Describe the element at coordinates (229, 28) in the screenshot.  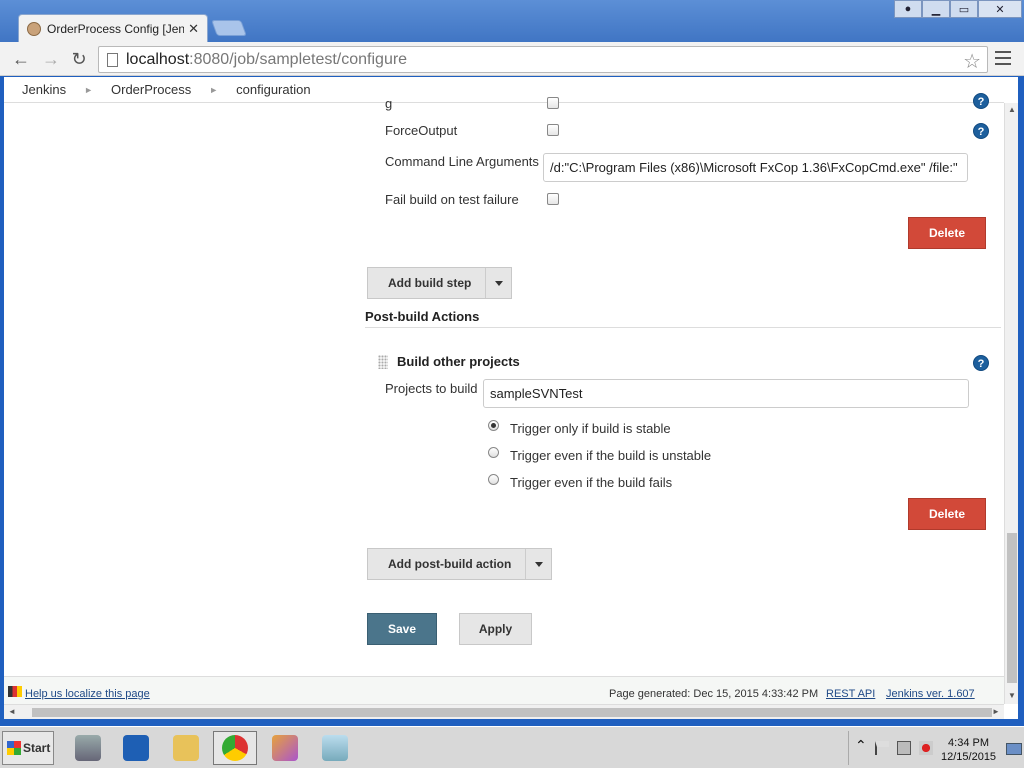
I see `new-tab-button` at that location.